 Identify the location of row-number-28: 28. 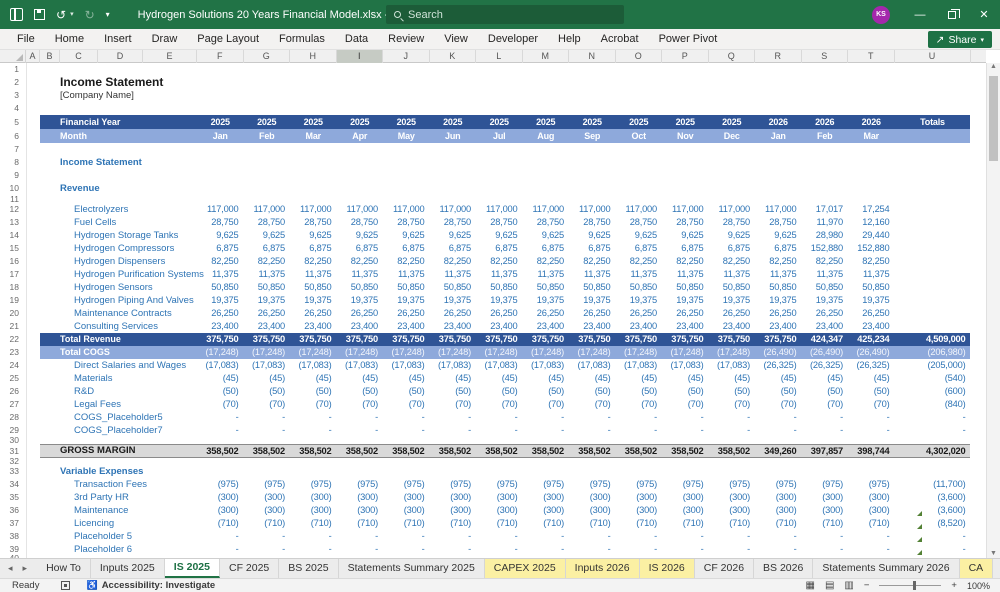
(12, 417).